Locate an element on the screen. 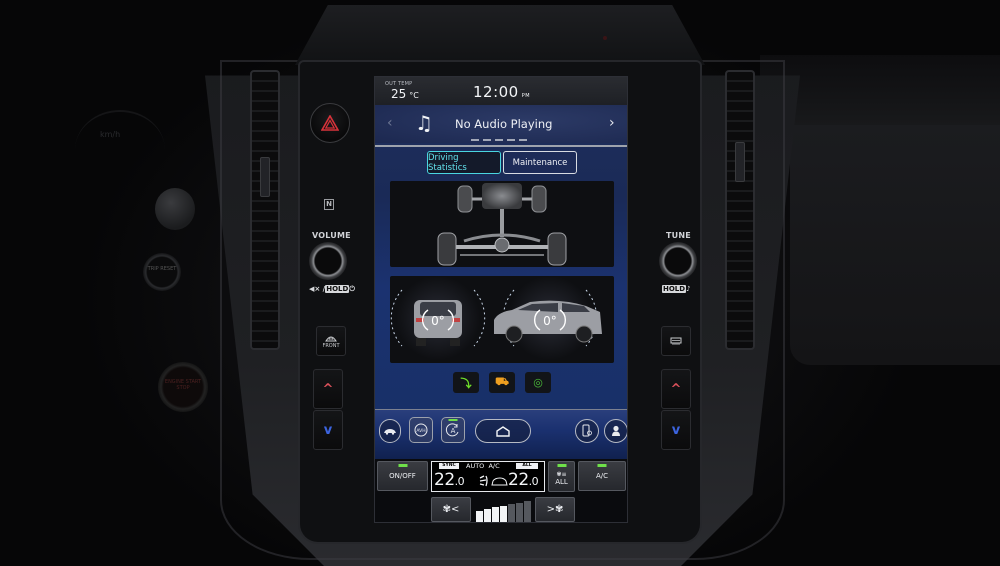 This screenshot has height=566, width=1000. ac-mode-label: A/C is located at coordinates (494, 466).